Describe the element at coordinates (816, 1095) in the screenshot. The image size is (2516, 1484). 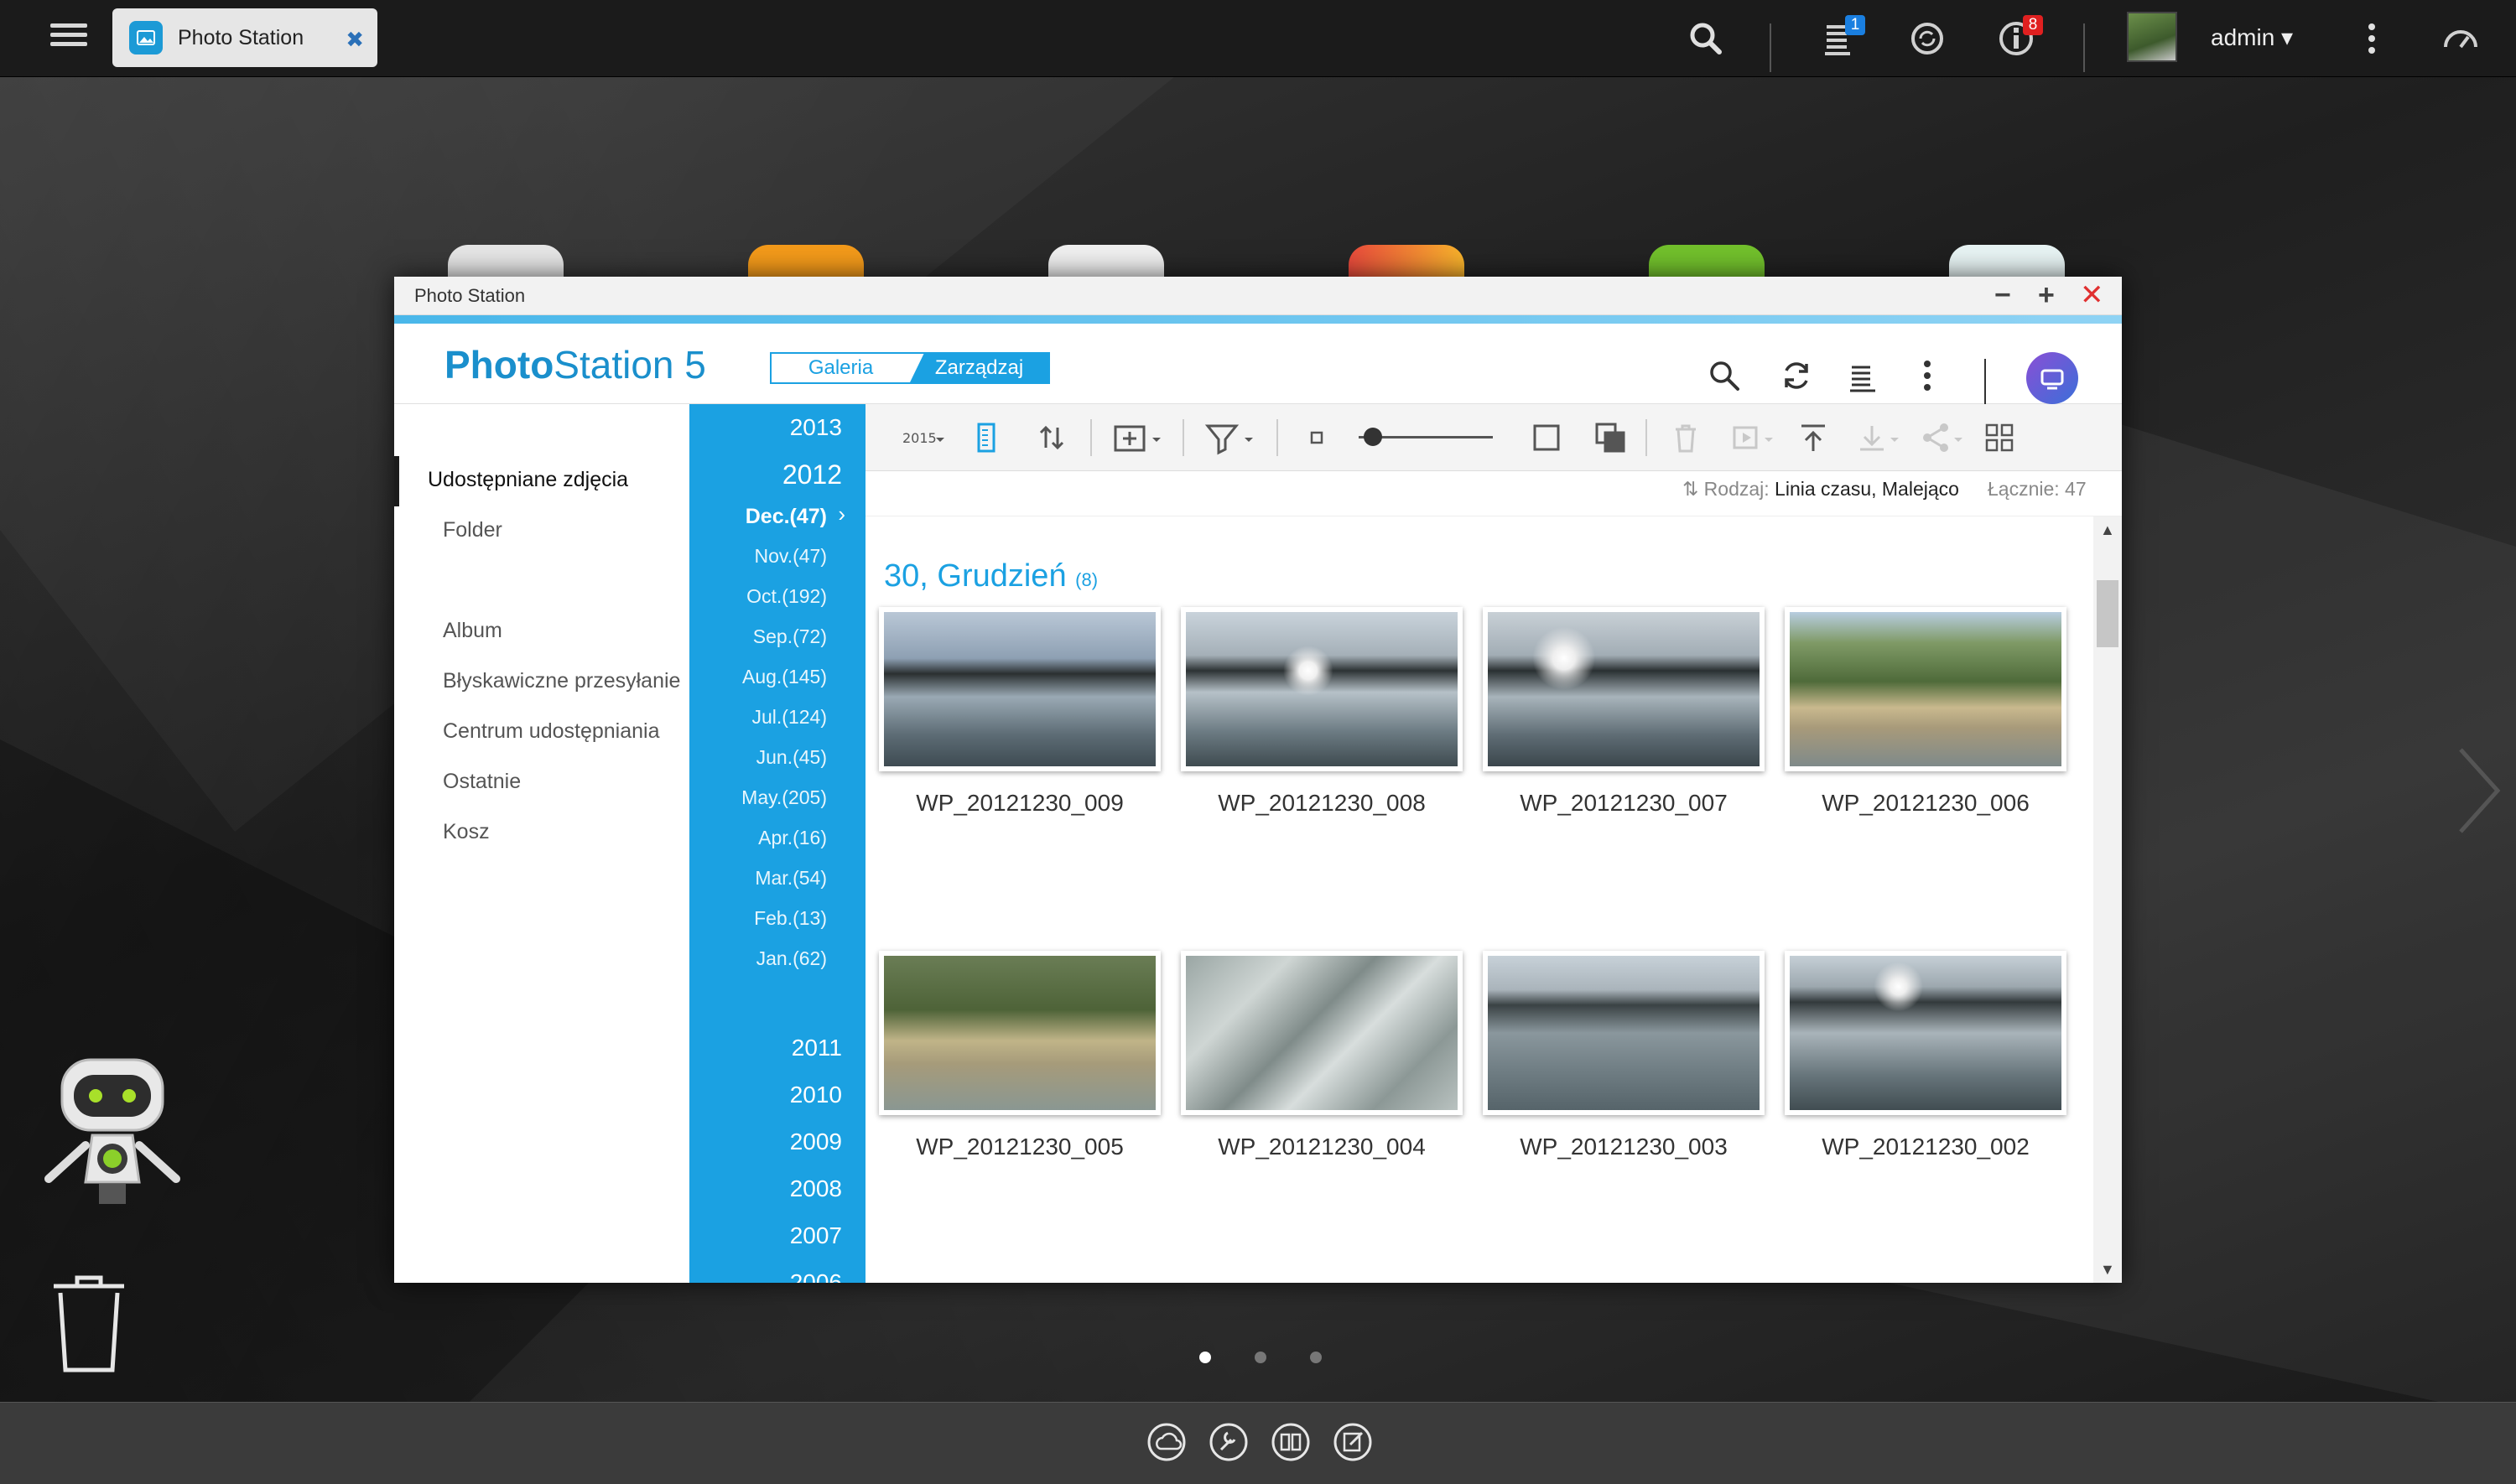
I see `timeline-year: 2010` at that location.